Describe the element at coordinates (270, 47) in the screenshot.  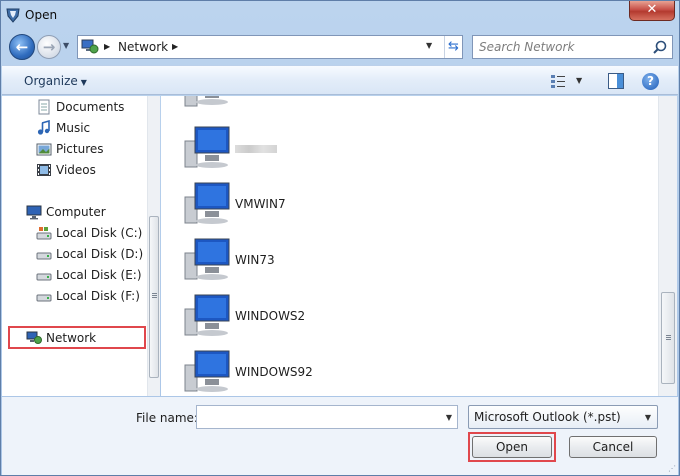
I see `address-bar: ▶ Network ▶ ▼ ⇆` at that location.